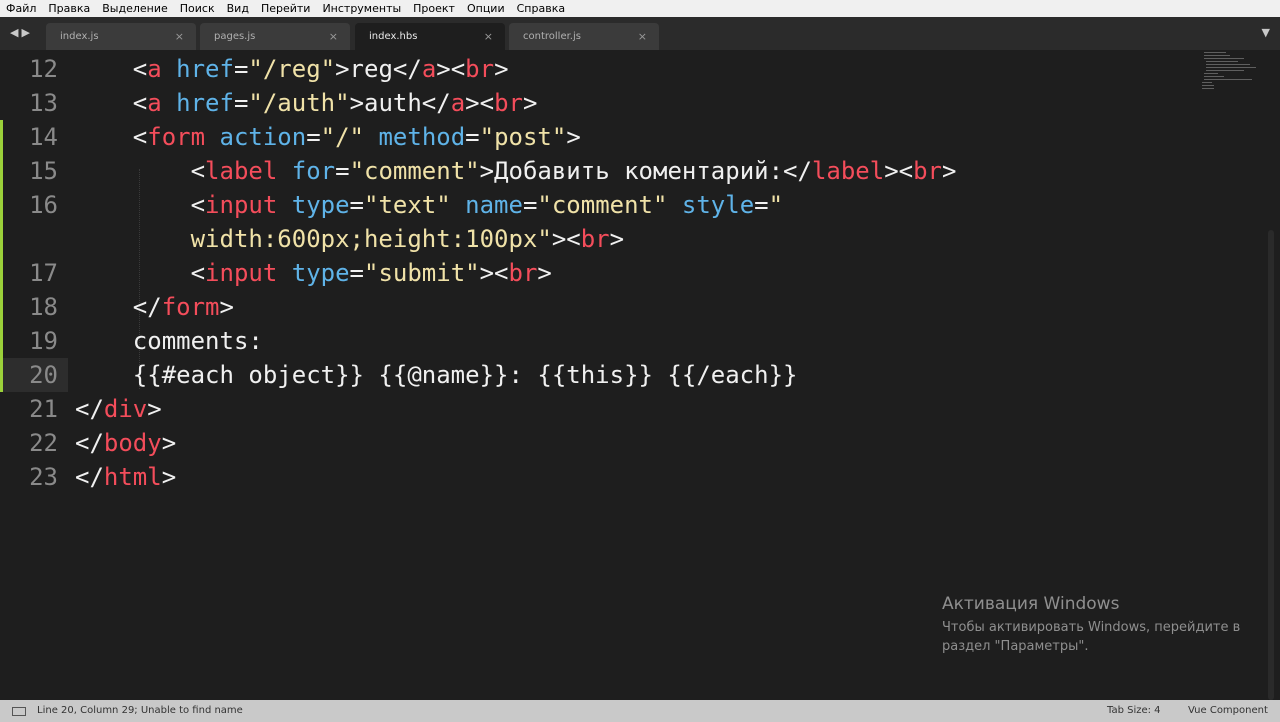 Image resolution: width=1280 pixels, height=722 pixels. I want to click on menu-tools: Инструменты, so click(361, 8).